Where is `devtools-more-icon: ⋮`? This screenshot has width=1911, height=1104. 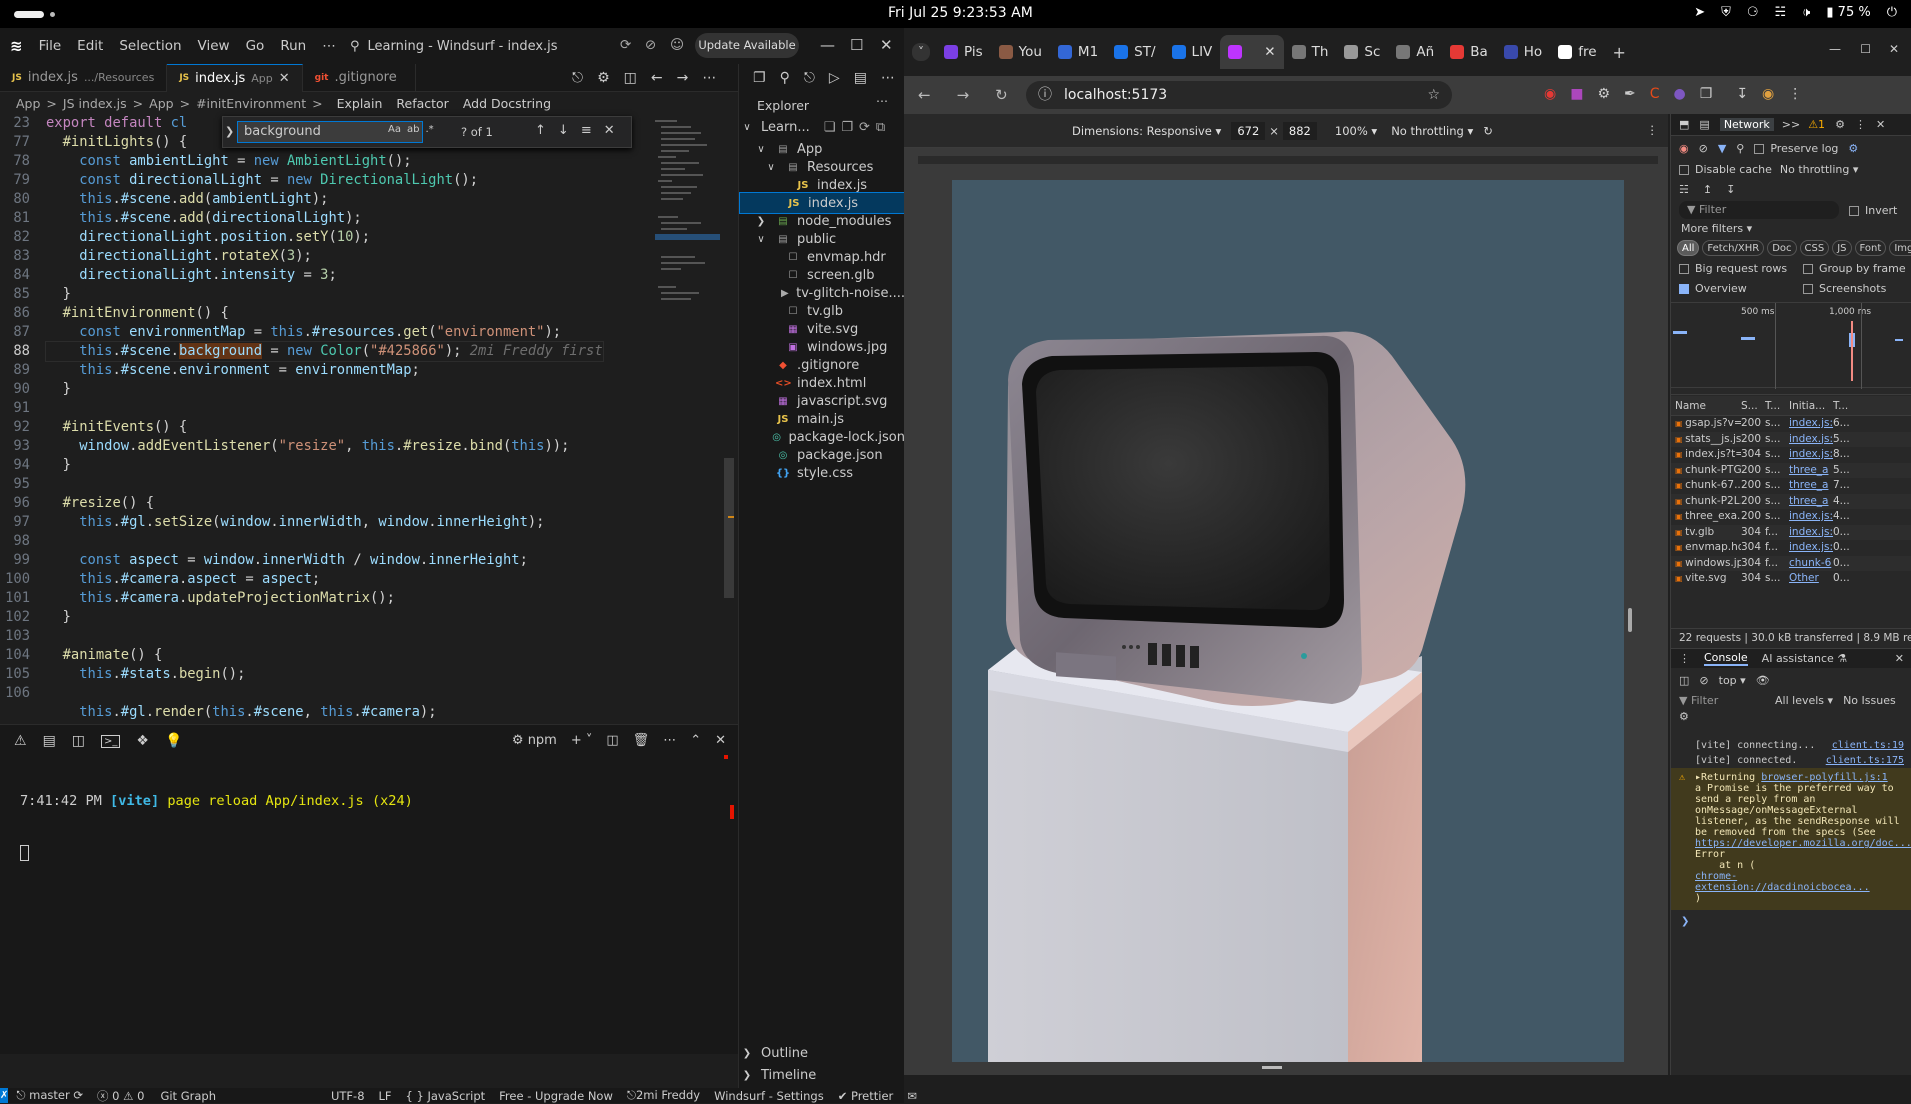 devtools-more-icon: ⋮ is located at coordinates (1860, 124).